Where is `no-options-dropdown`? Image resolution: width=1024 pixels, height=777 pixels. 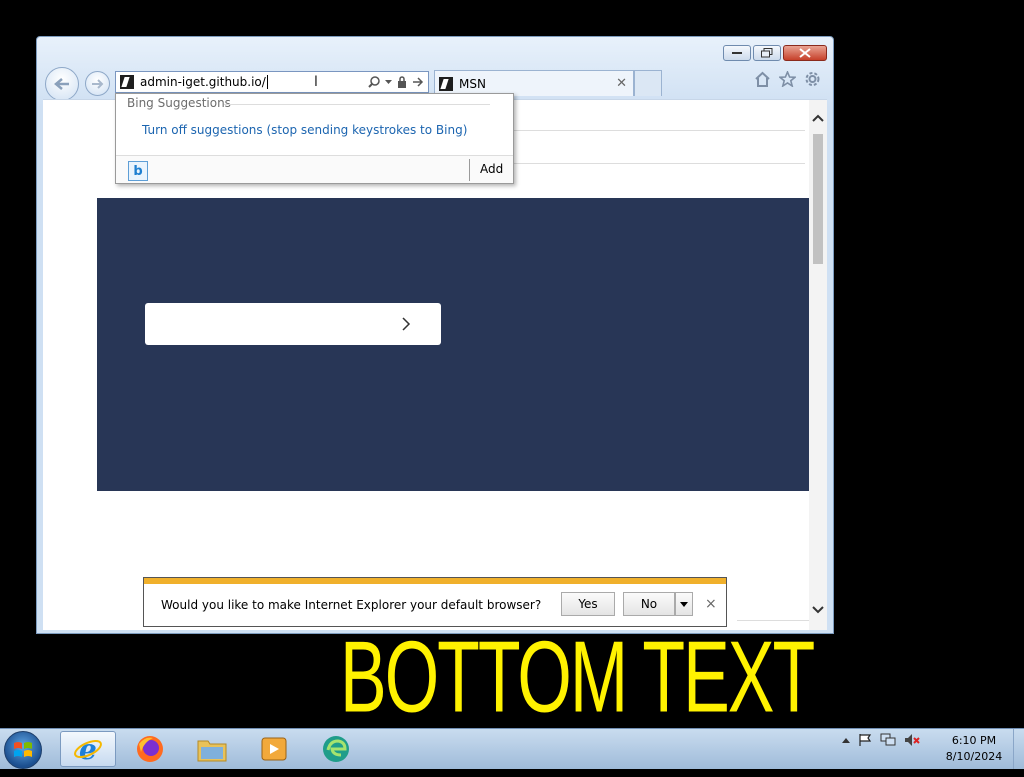
no-options-dropdown is located at coordinates (684, 604).